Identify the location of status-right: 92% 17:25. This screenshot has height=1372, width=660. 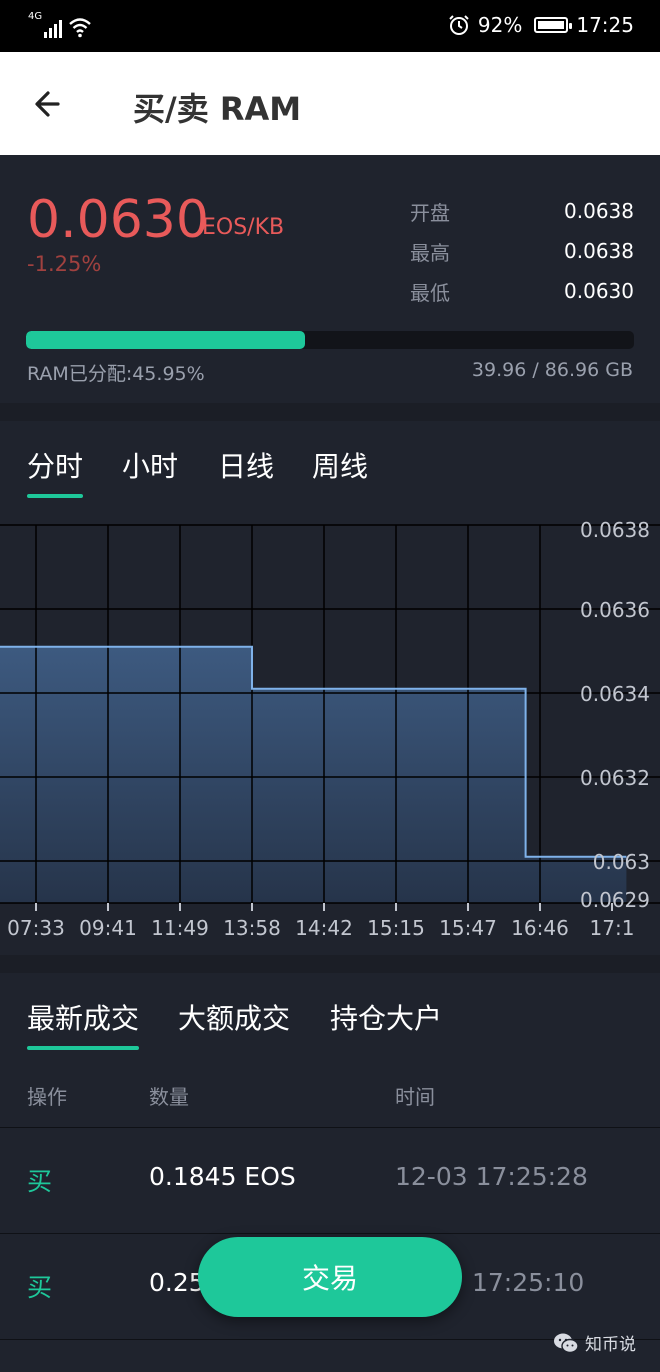
(541, 25).